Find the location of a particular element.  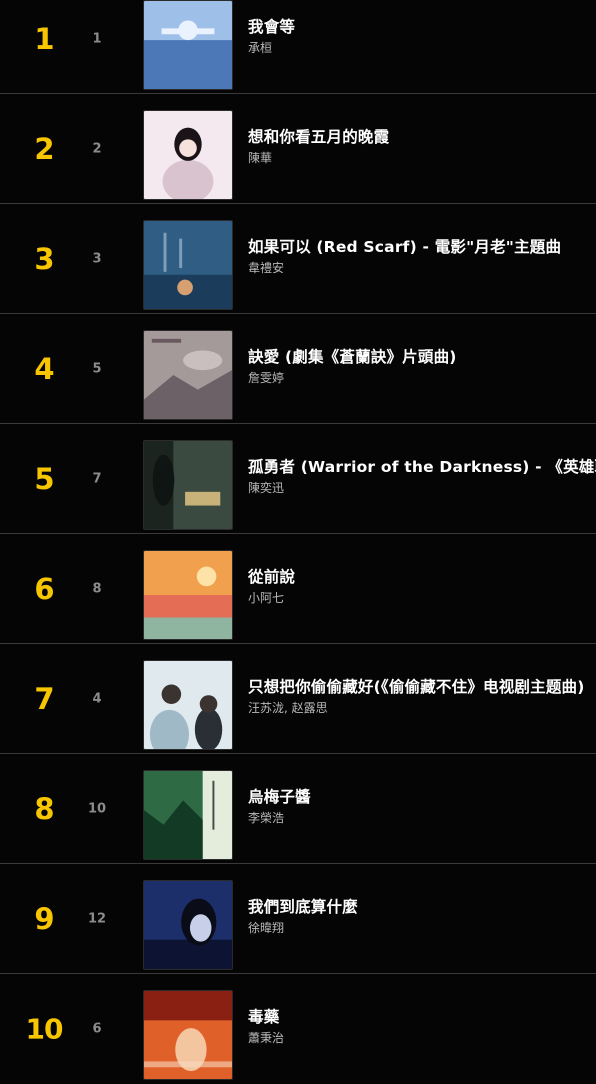

previous-rank: 3 is located at coordinates (97, 258).